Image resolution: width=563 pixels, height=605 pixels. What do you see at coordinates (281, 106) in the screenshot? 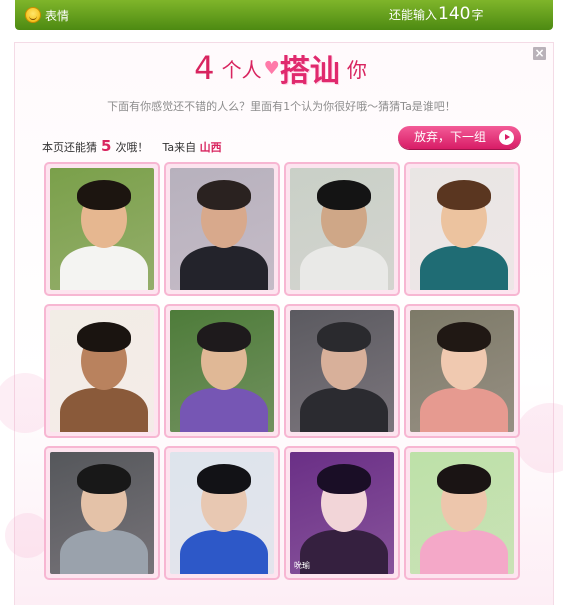
I see `dialog-subtitle: 下面有你感觉还不错的人么？里面有1个认为你很好哦～猜猜Ta是谁吧！` at bounding box center [281, 106].